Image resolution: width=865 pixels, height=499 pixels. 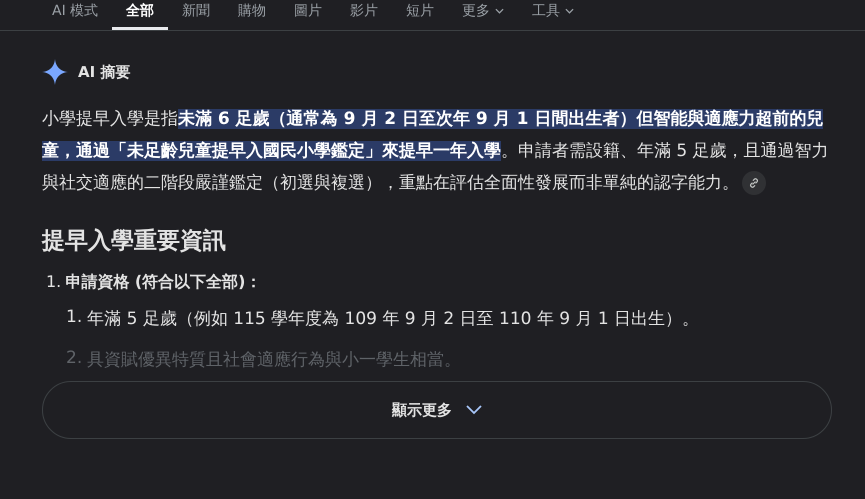 What do you see at coordinates (140, 16) in the screenshot?
I see `search-tab: 全部` at bounding box center [140, 16].